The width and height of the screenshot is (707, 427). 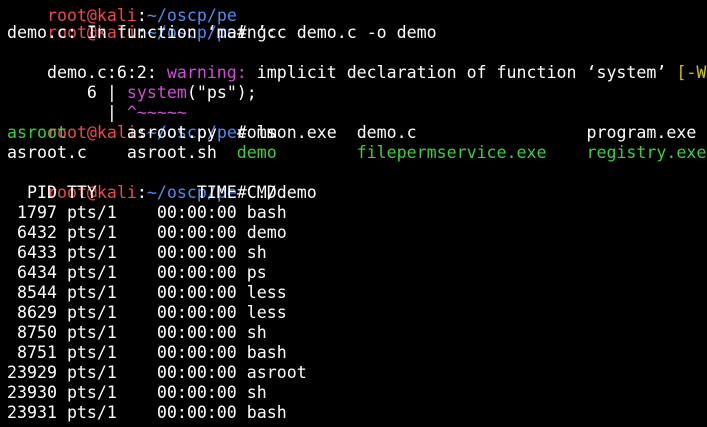 What do you see at coordinates (132, 82) in the screenshot?
I see `source-code-line: 6 | system("ps");` at bounding box center [132, 82].